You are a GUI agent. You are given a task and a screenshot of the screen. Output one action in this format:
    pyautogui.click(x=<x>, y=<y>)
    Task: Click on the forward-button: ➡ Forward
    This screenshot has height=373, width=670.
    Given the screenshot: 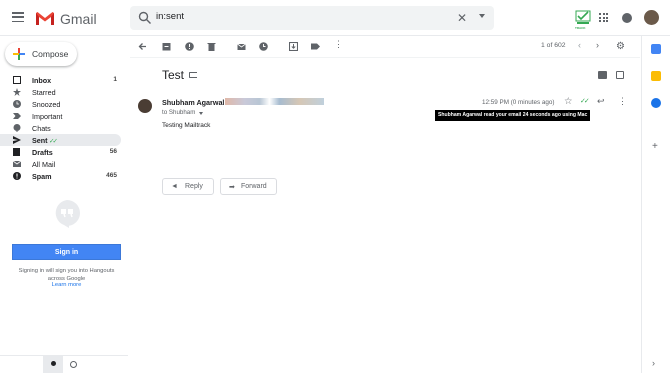 What is the action you would take?
    pyautogui.click(x=248, y=186)
    